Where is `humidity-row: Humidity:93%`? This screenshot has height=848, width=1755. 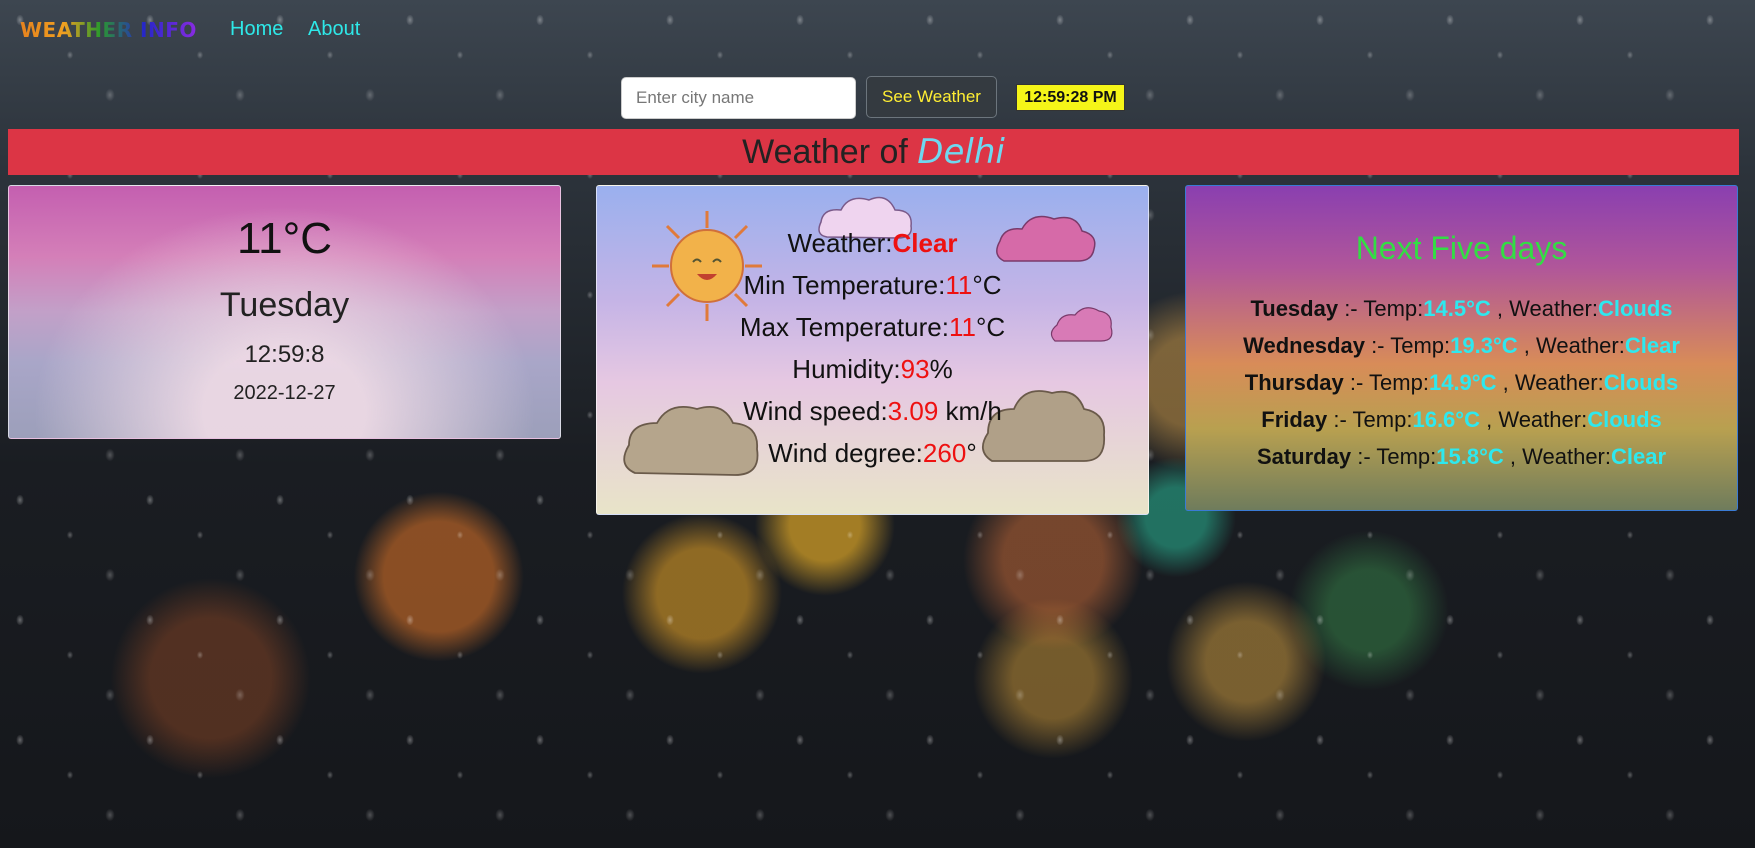 humidity-row: Humidity:93% is located at coordinates (872, 369).